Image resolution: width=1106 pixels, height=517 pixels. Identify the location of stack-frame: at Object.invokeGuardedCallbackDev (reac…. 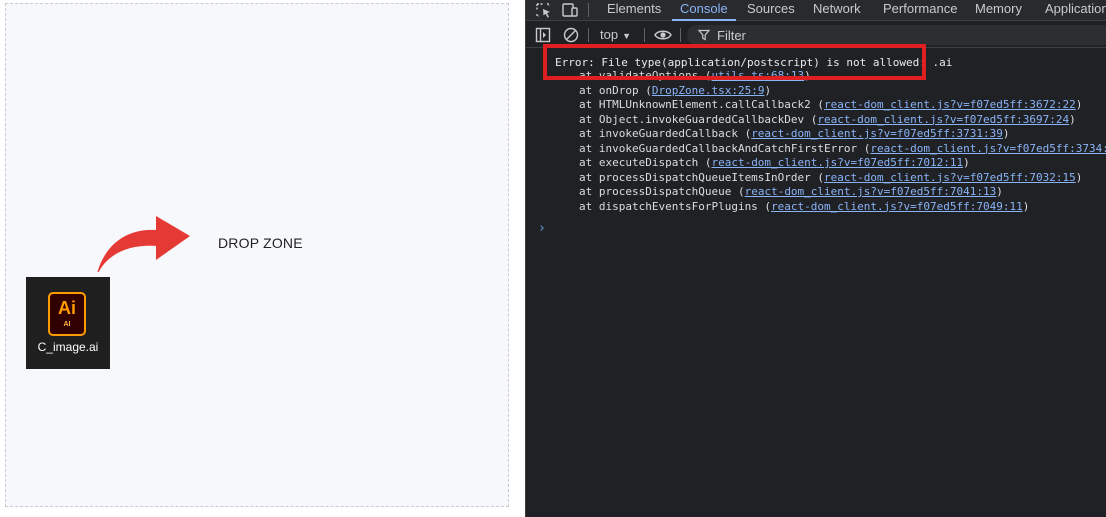
(842, 120).